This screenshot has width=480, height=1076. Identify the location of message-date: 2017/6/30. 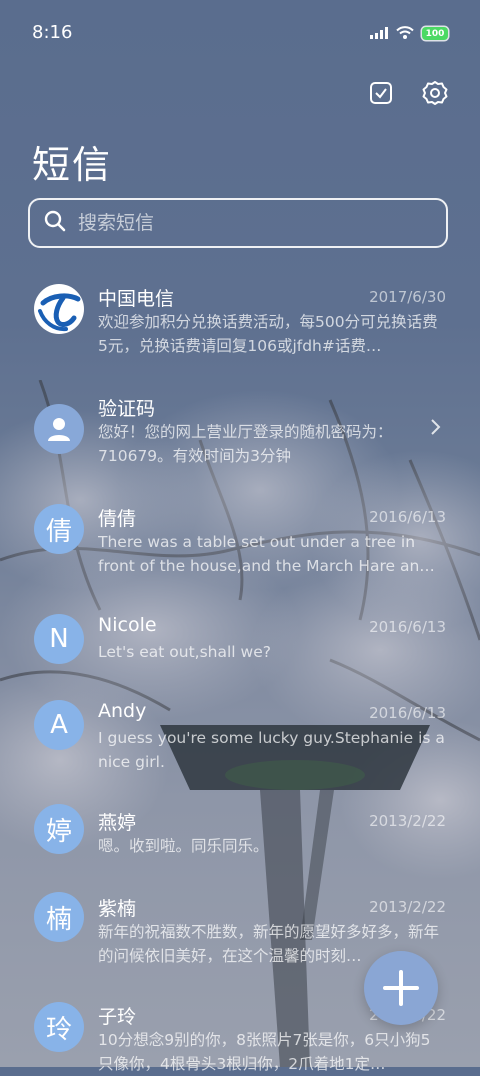
(407, 297).